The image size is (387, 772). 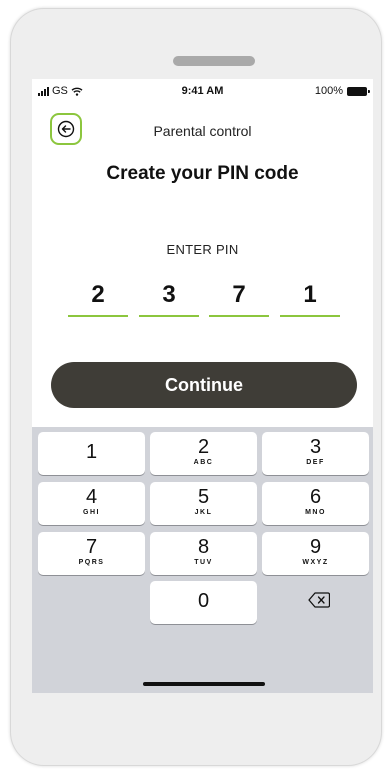 What do you see at coordinates (315, 462) in the screenshot?
I see `key-letters: DEF` at bounding box center [315, 462].